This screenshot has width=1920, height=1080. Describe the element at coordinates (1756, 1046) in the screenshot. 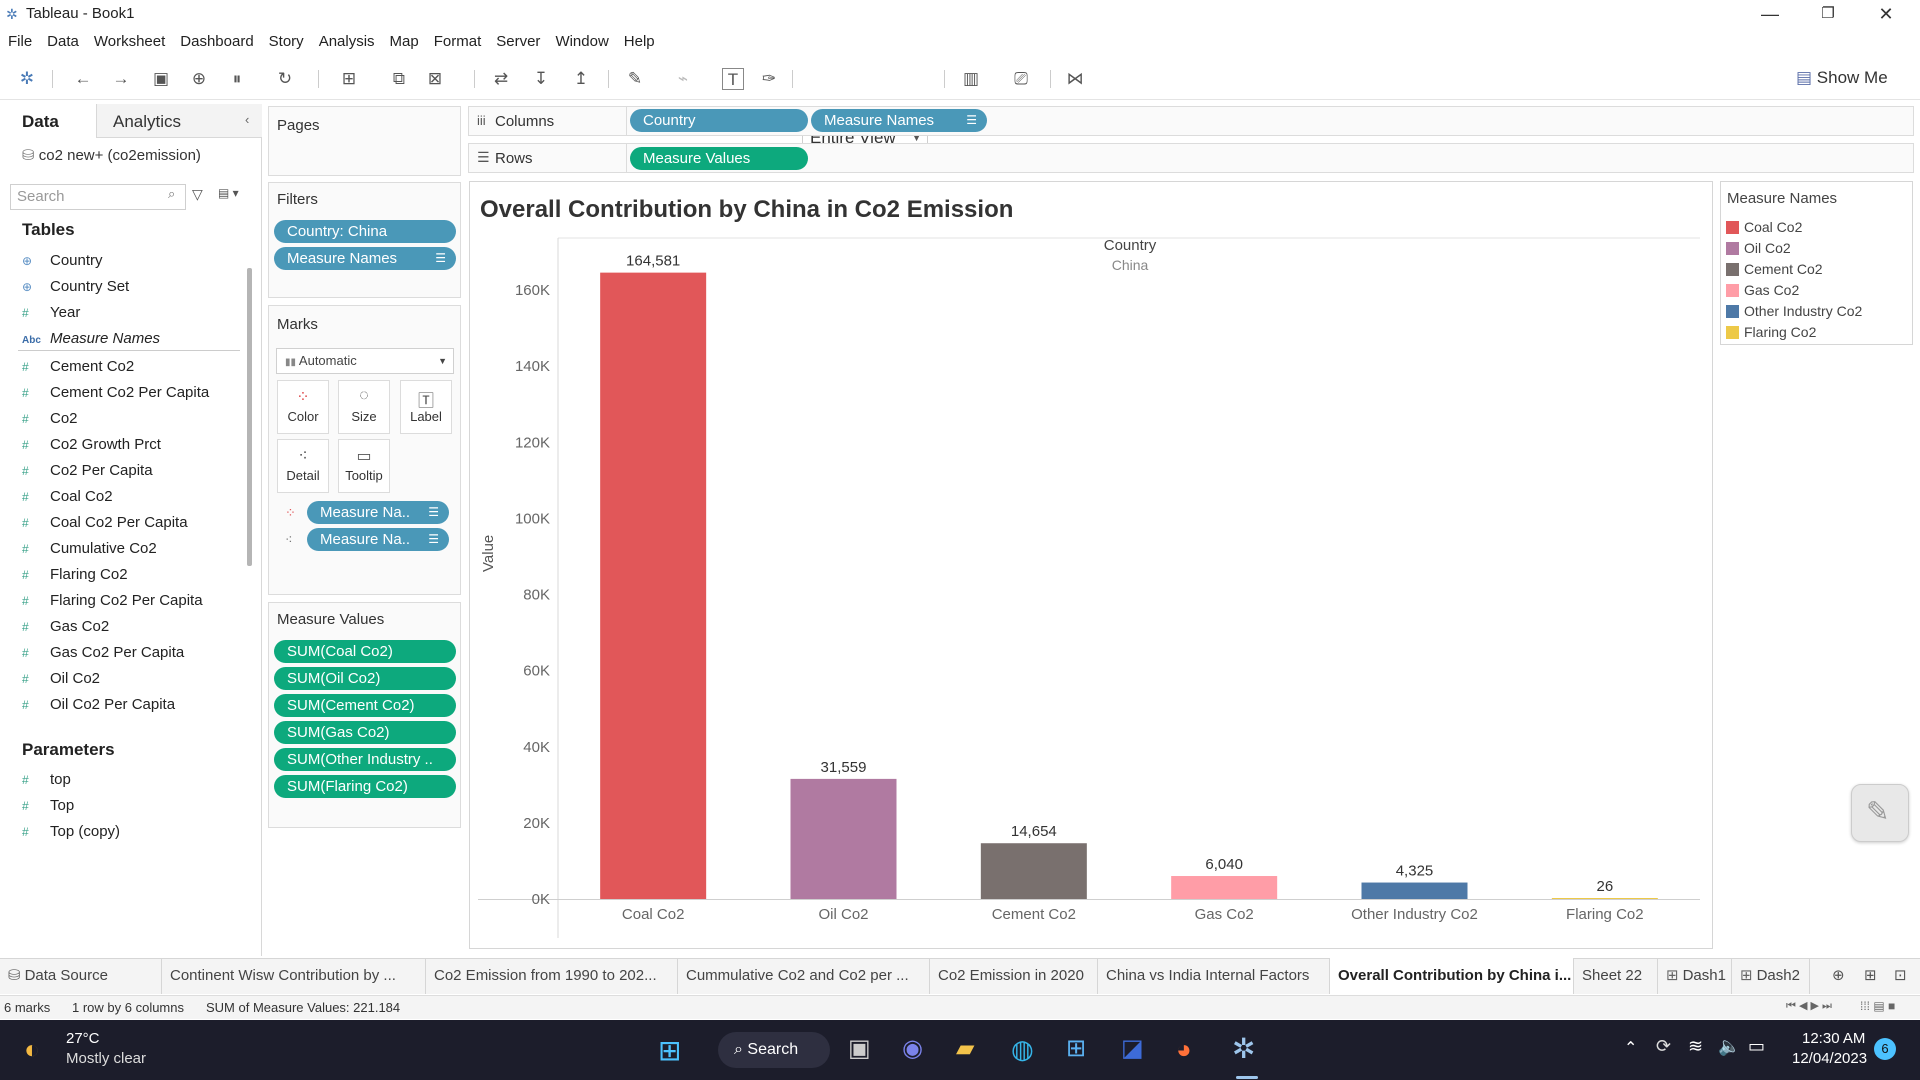

I see `battery-icon: ▭` at that location.